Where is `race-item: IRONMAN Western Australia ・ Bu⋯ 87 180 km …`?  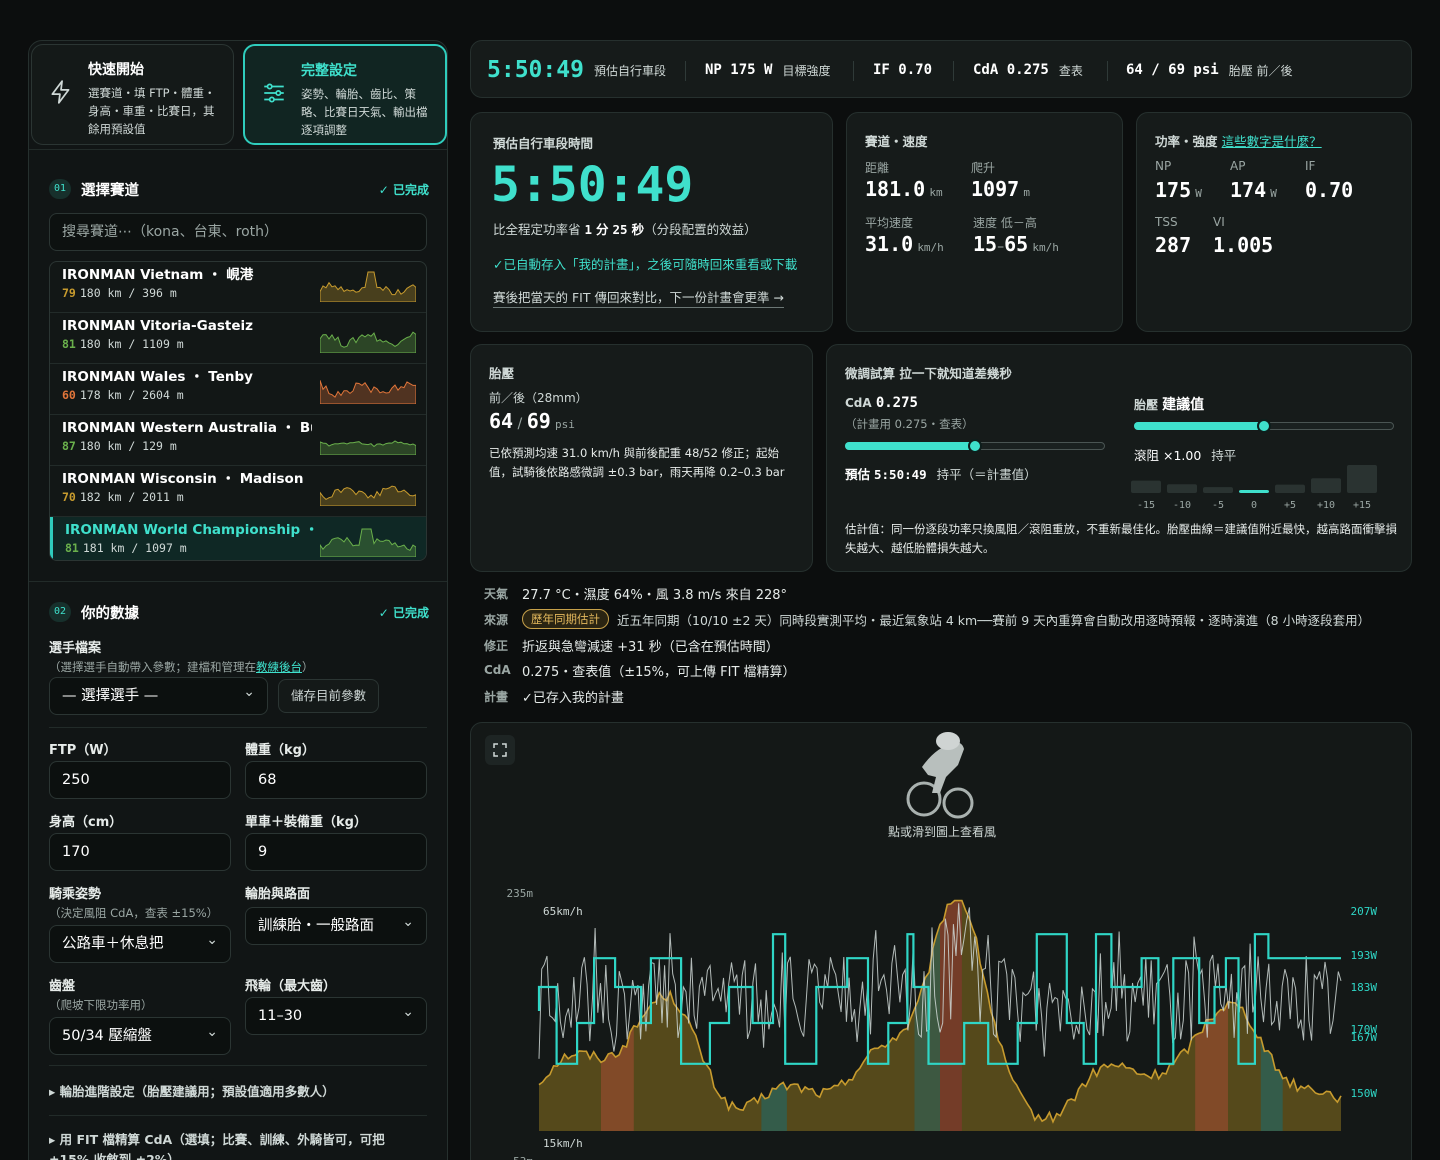 race-item: IRONMAN Western Australia ・ Bu⋯ 87 180 km … is located at coordinates (238, 440).